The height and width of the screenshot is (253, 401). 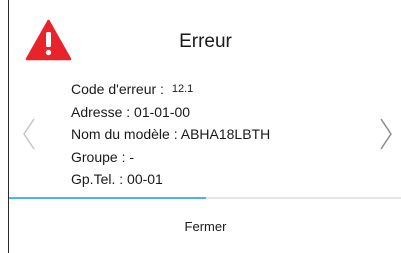 What do you see at coordinates (119, 89) in the screenshot?
I see `error-code-label: Code d'erreur :` at bounding box center [119, 89].